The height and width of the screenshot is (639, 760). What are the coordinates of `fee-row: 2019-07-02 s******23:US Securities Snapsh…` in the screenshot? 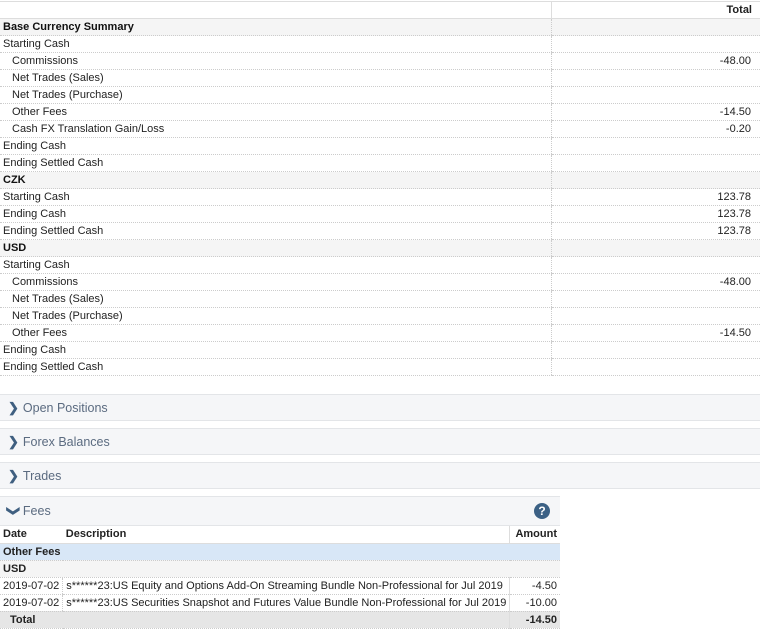 It's located at (280, 603).